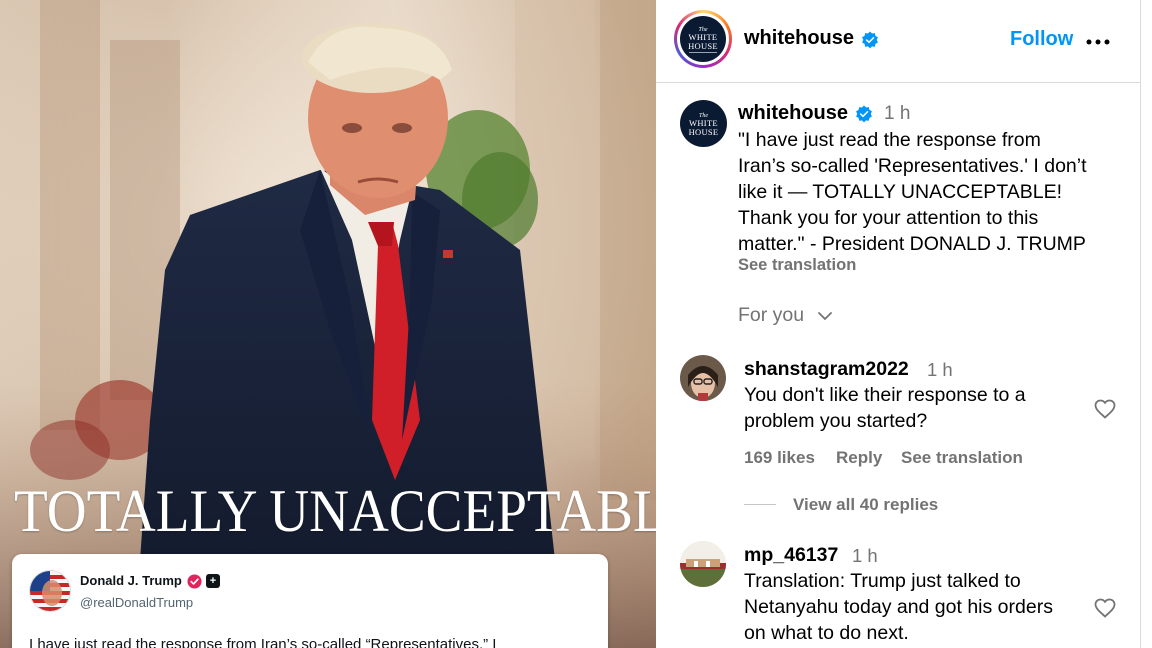 This screenshot has width=1152, height=648. I want to click on comment-line: on what to do next., so click(826, 633).